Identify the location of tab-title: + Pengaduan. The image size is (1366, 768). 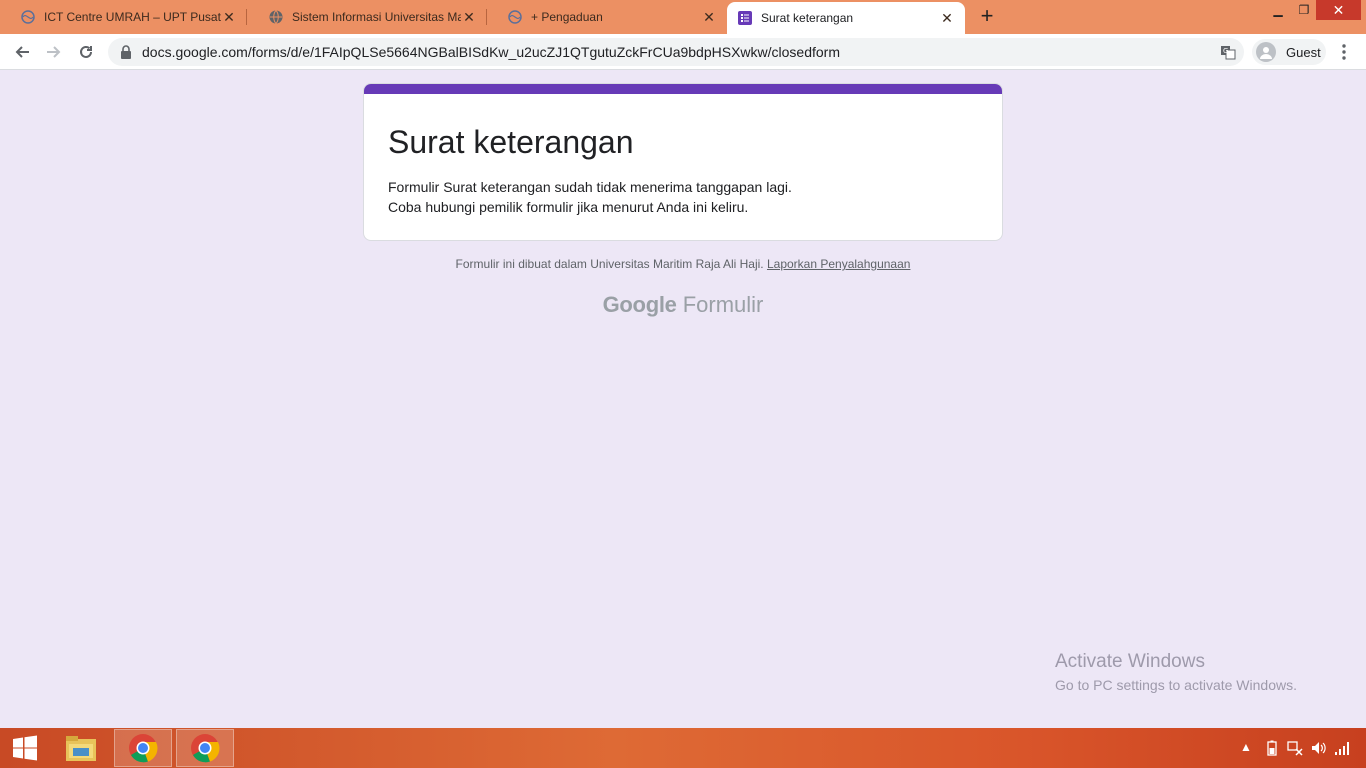
(567, 17).